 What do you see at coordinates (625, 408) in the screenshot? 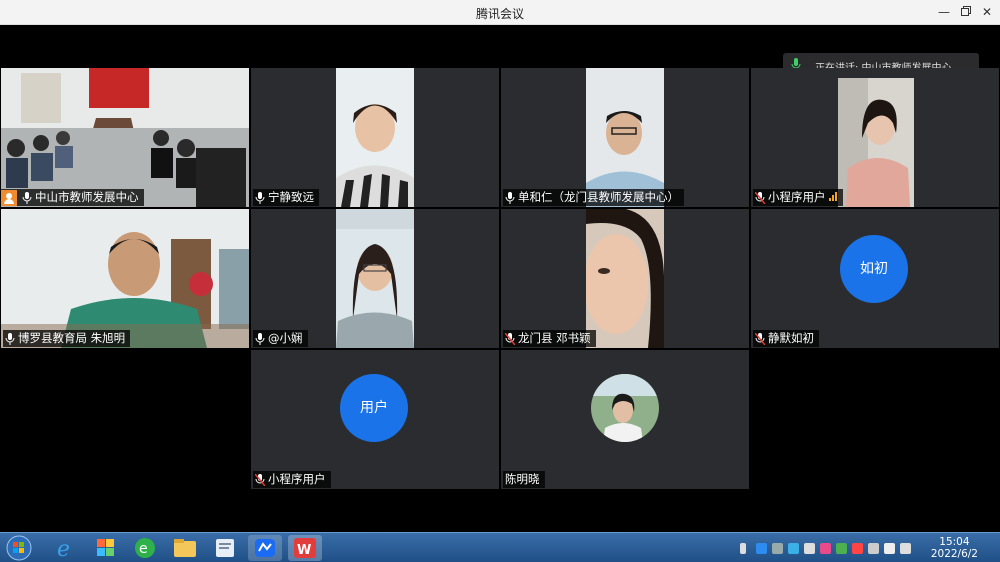
I see `avatar` at bounding box center [625, 408].